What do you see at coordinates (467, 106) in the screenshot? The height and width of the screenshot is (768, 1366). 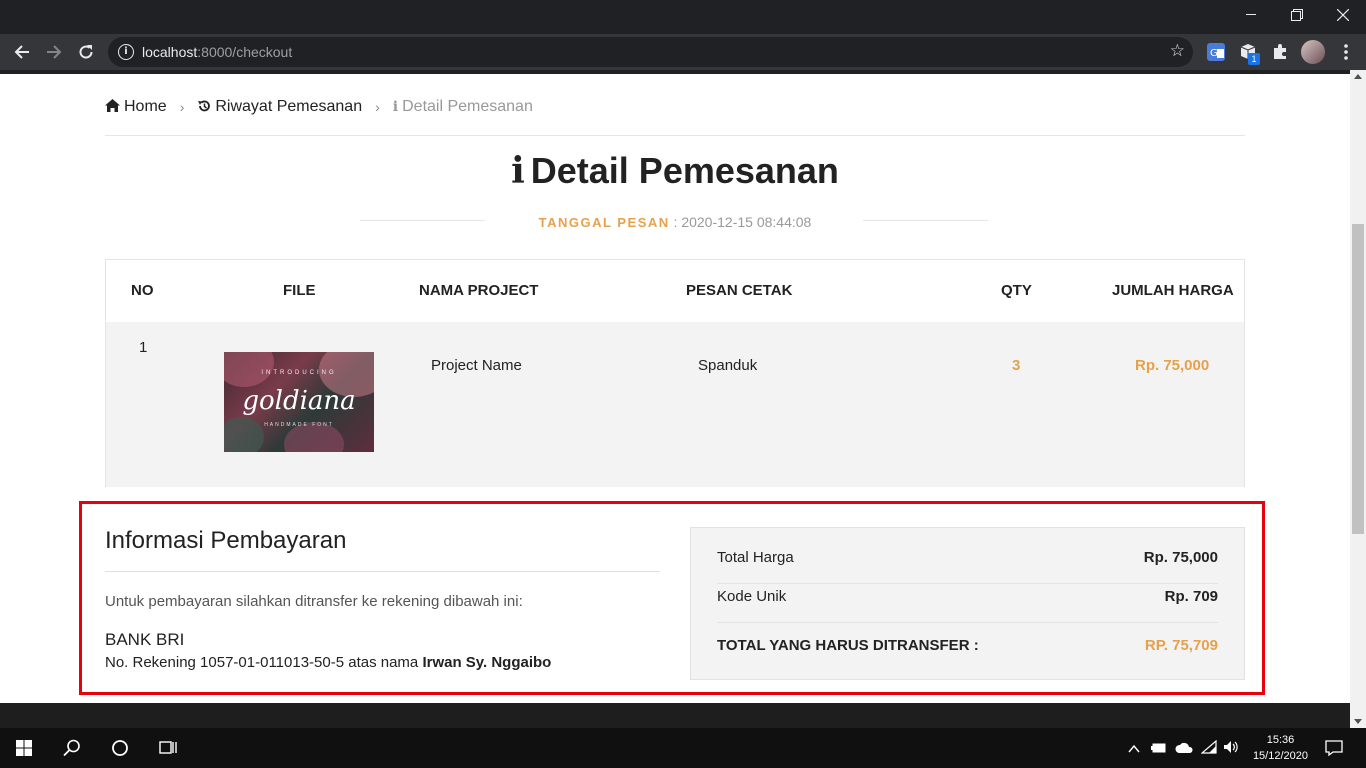 I see `breadcrumb-current: Detail Pemesanan` at bounding box center [467, 106].